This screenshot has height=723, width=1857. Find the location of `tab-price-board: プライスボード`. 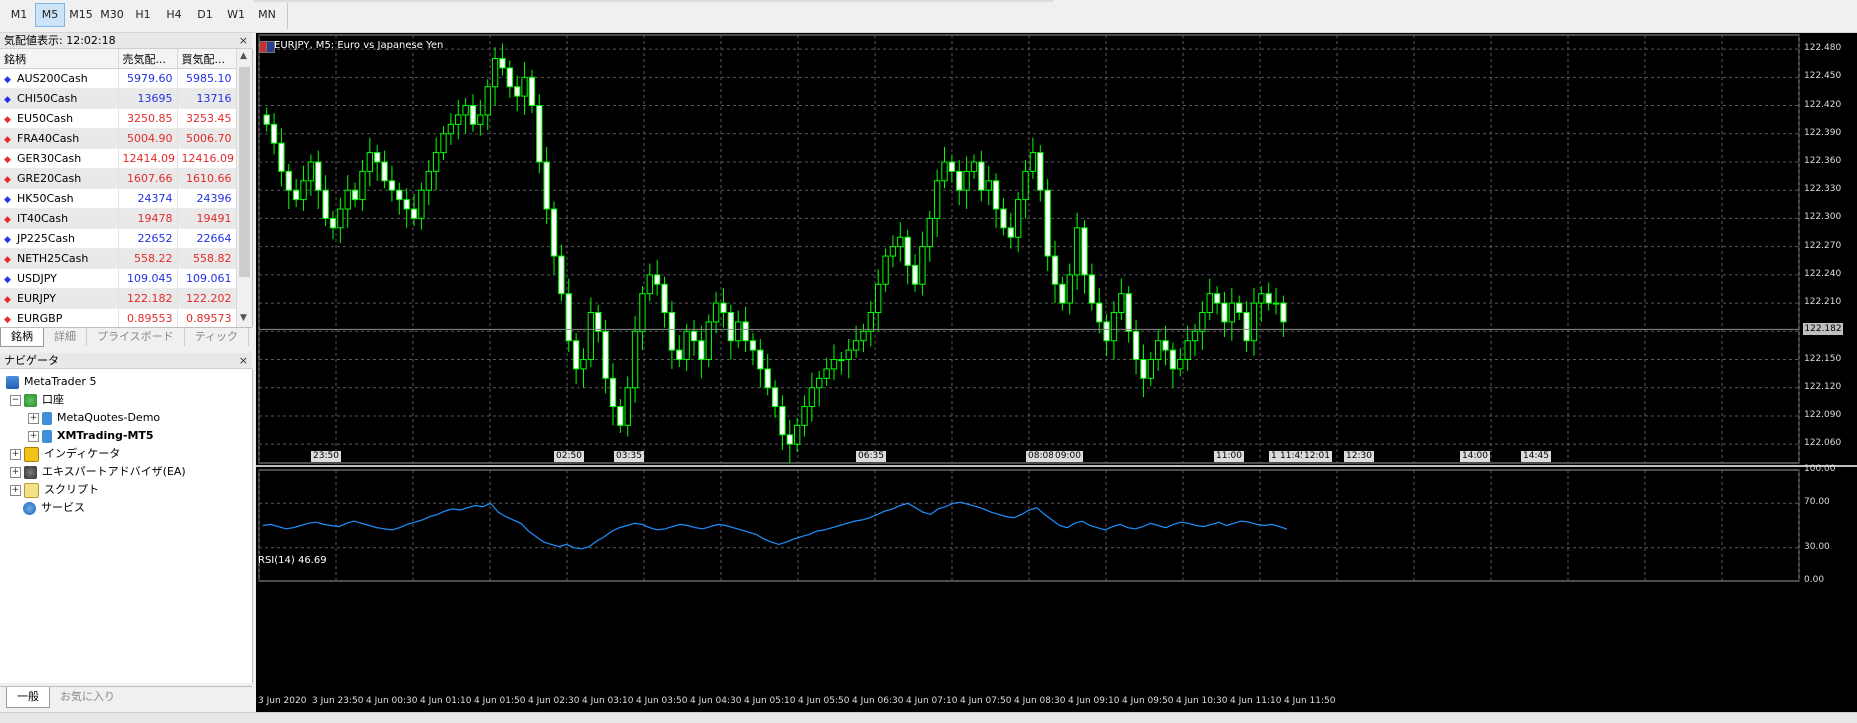

tab-price-board: プライスボード is located at coordinates (136, 337).